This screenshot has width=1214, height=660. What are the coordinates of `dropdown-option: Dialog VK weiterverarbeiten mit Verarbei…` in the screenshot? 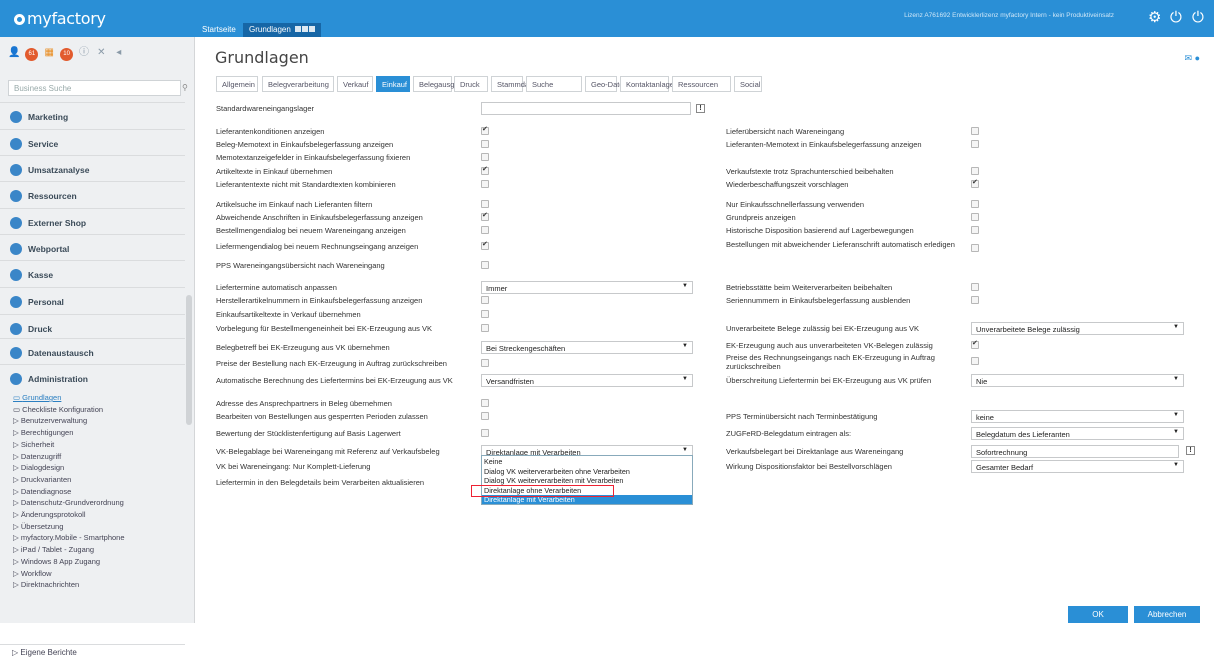 It's located at (587, 480).